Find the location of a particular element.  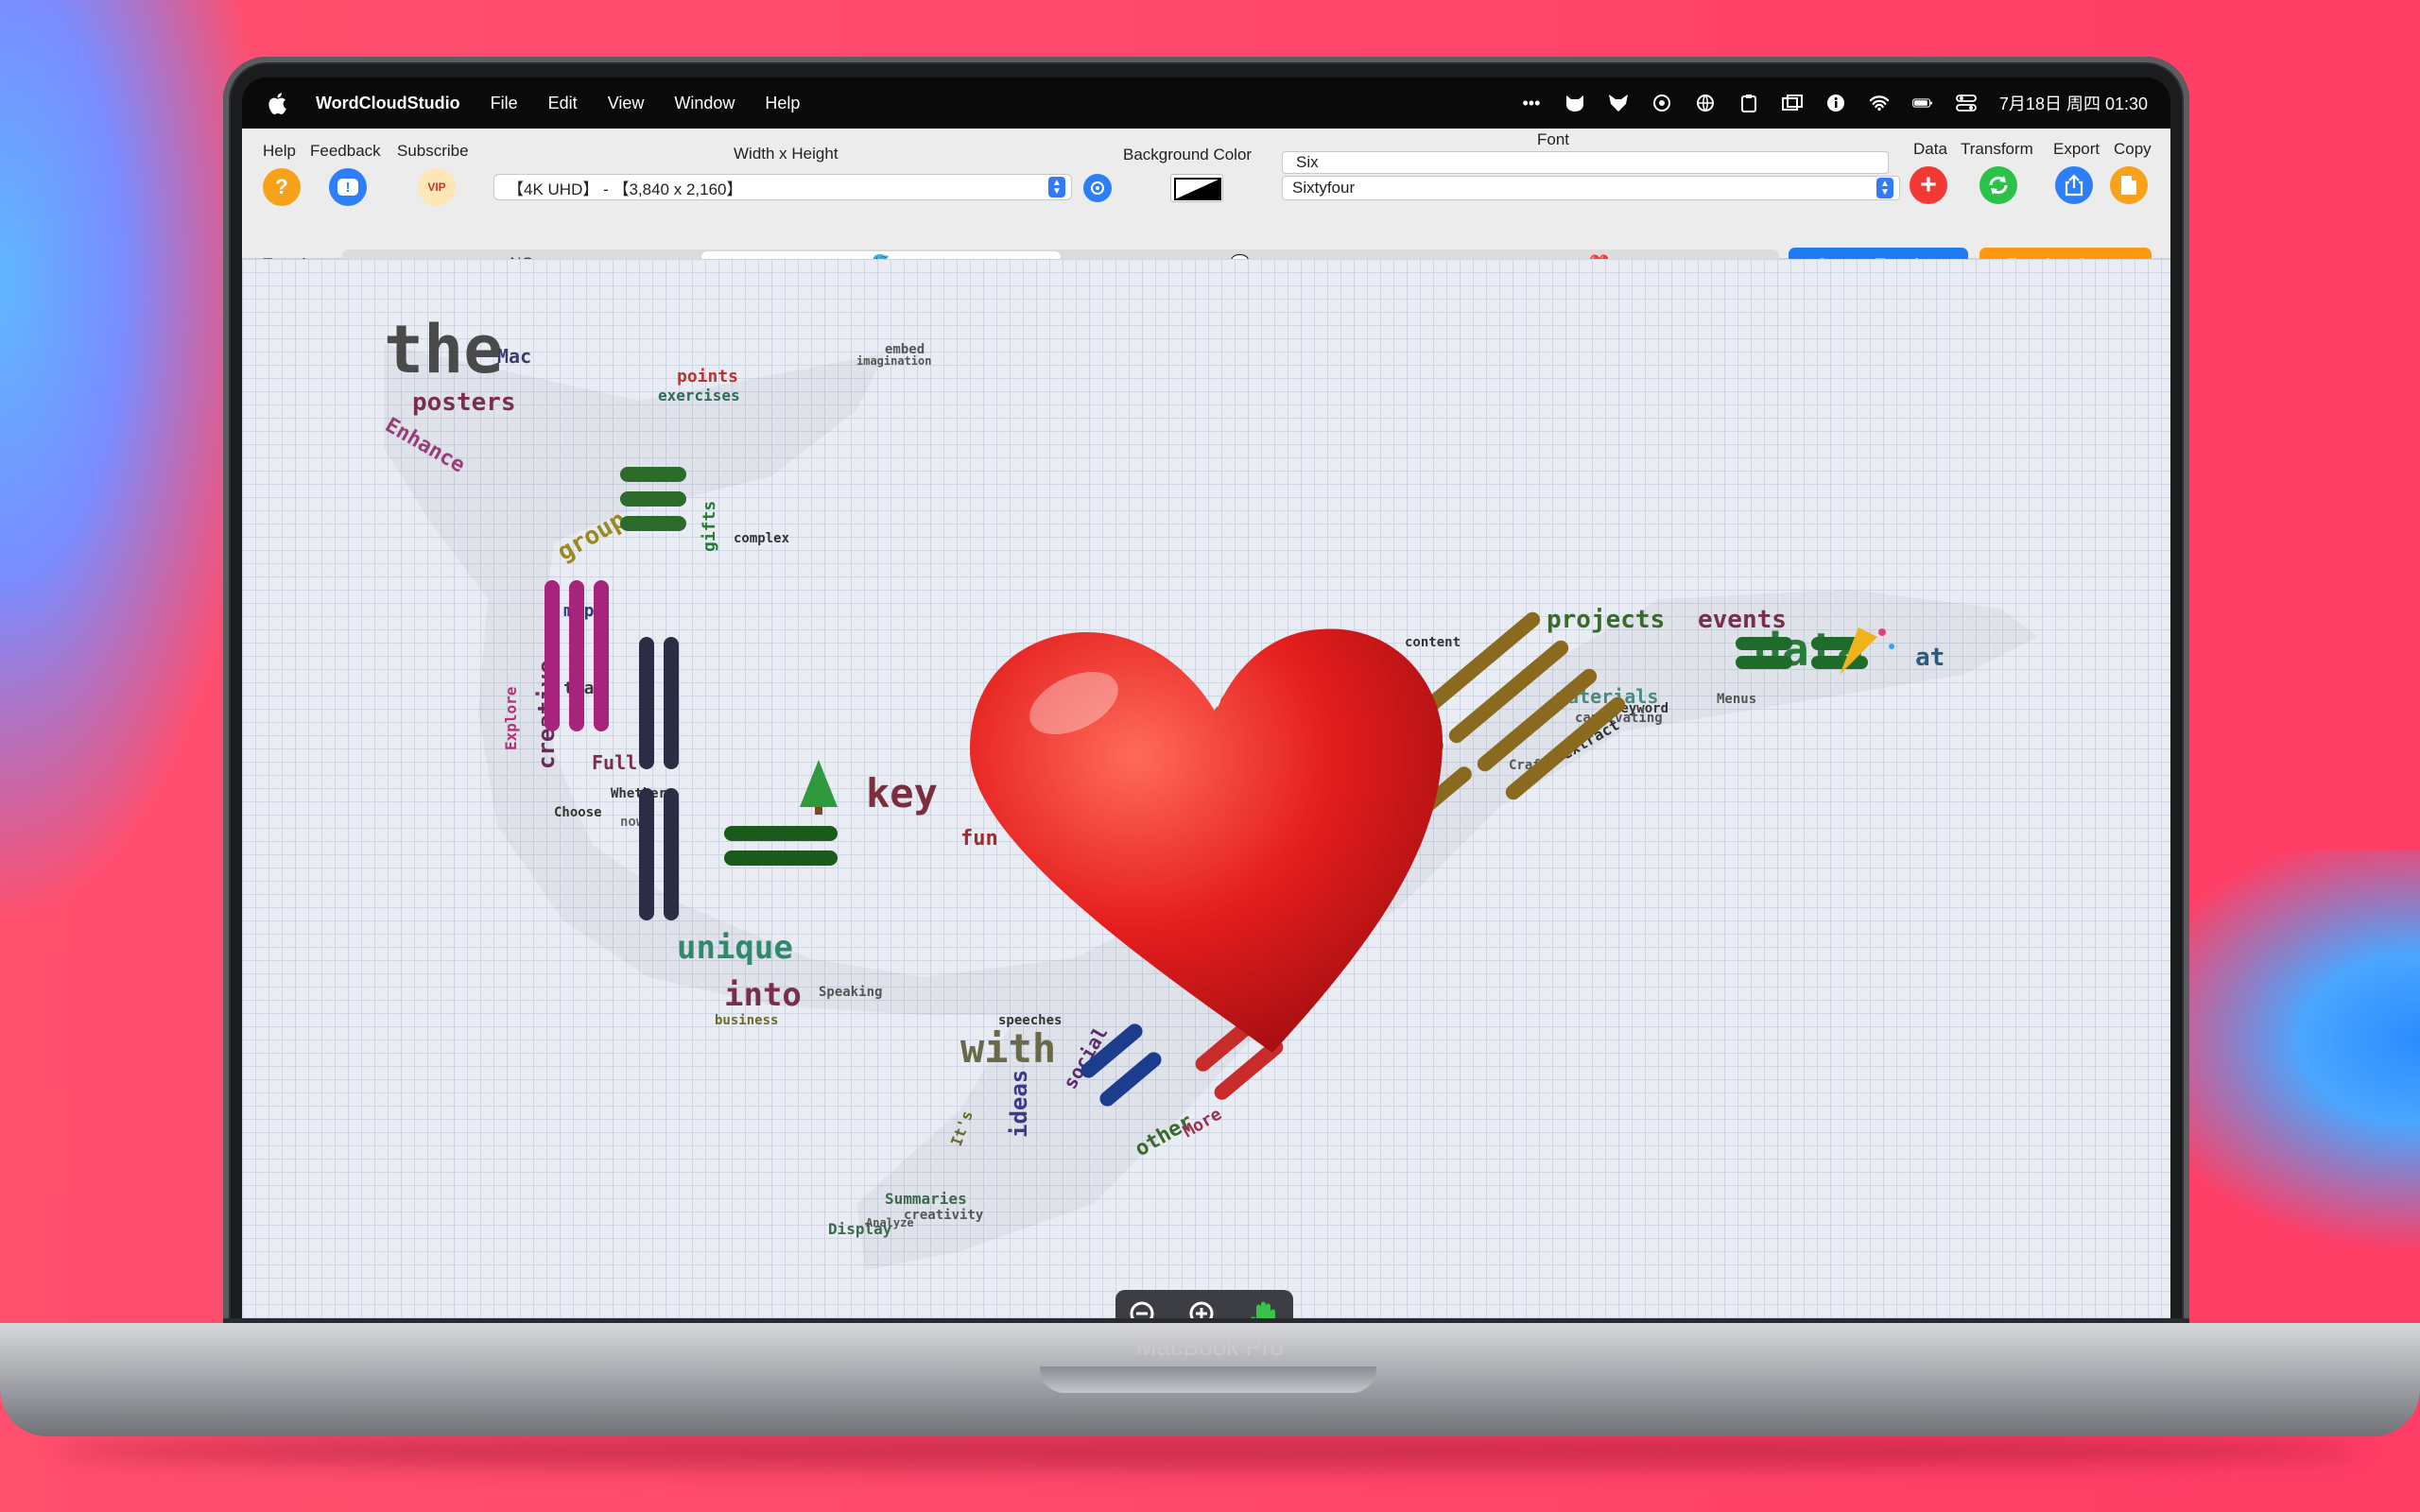

menu-view: View is located at coordinates (626, 103).